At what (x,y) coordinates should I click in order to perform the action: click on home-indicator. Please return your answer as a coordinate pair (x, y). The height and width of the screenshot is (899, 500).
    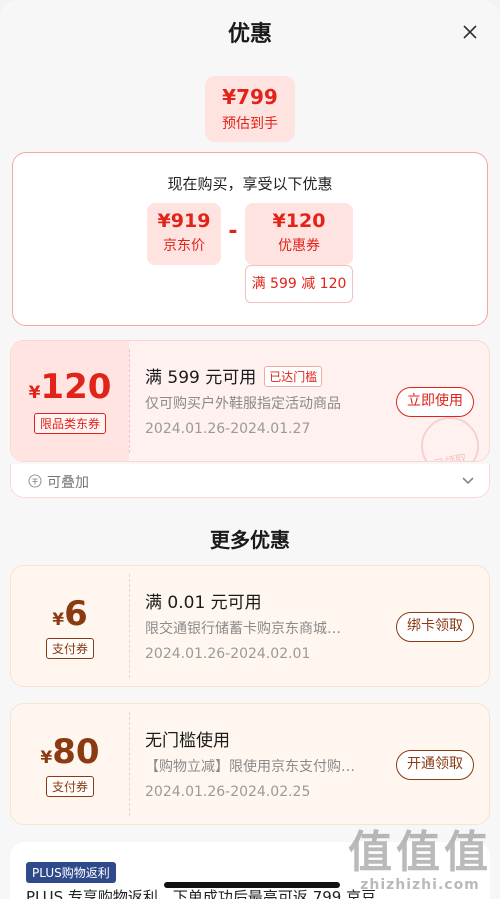
    Looking at the image, I should click on (252, 885).